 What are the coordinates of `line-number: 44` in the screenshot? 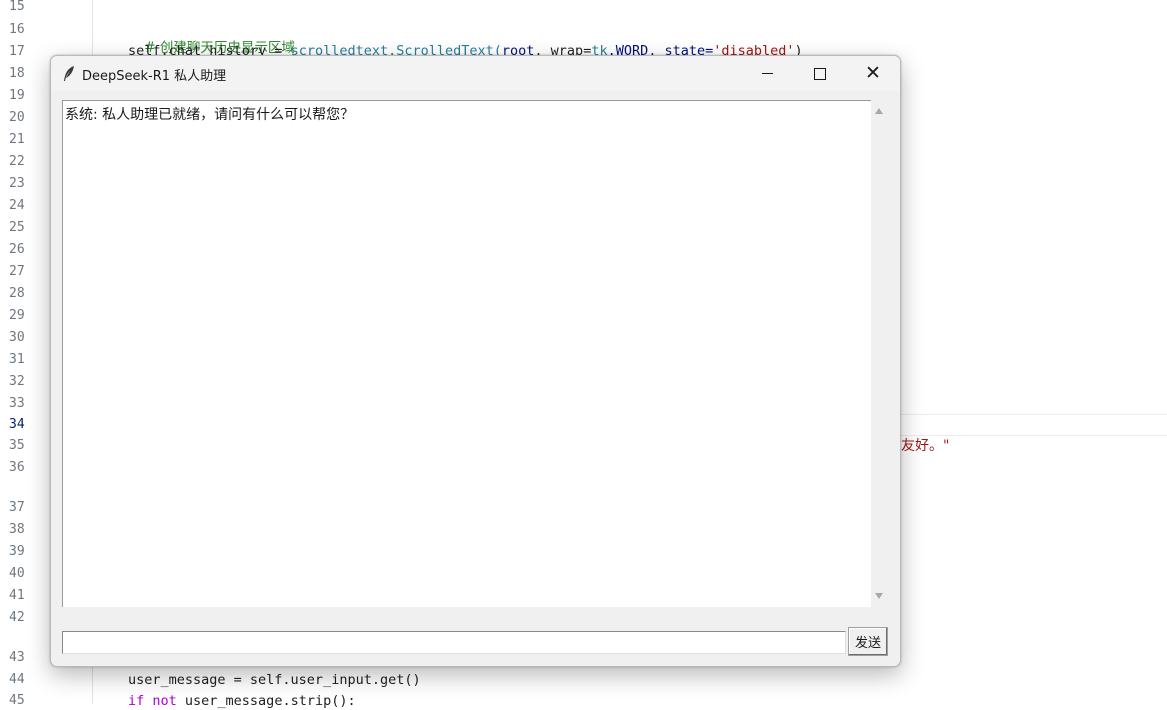 It's located at (17, 679).